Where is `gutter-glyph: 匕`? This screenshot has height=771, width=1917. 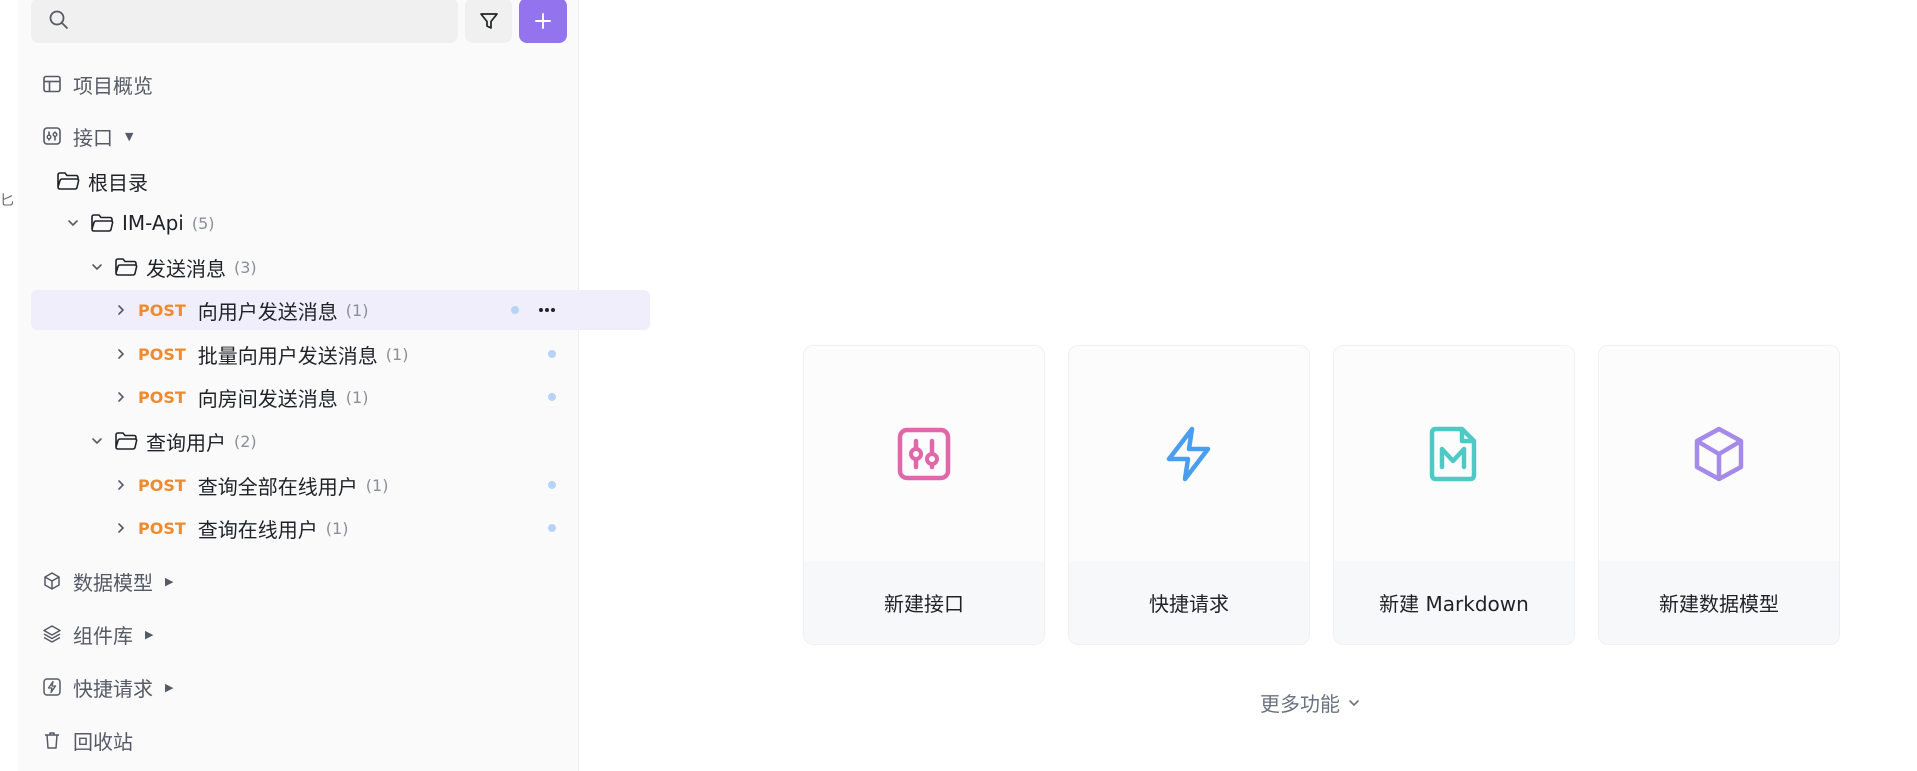 gutter-glyph: 匕 is located at coordinates (7, 201).